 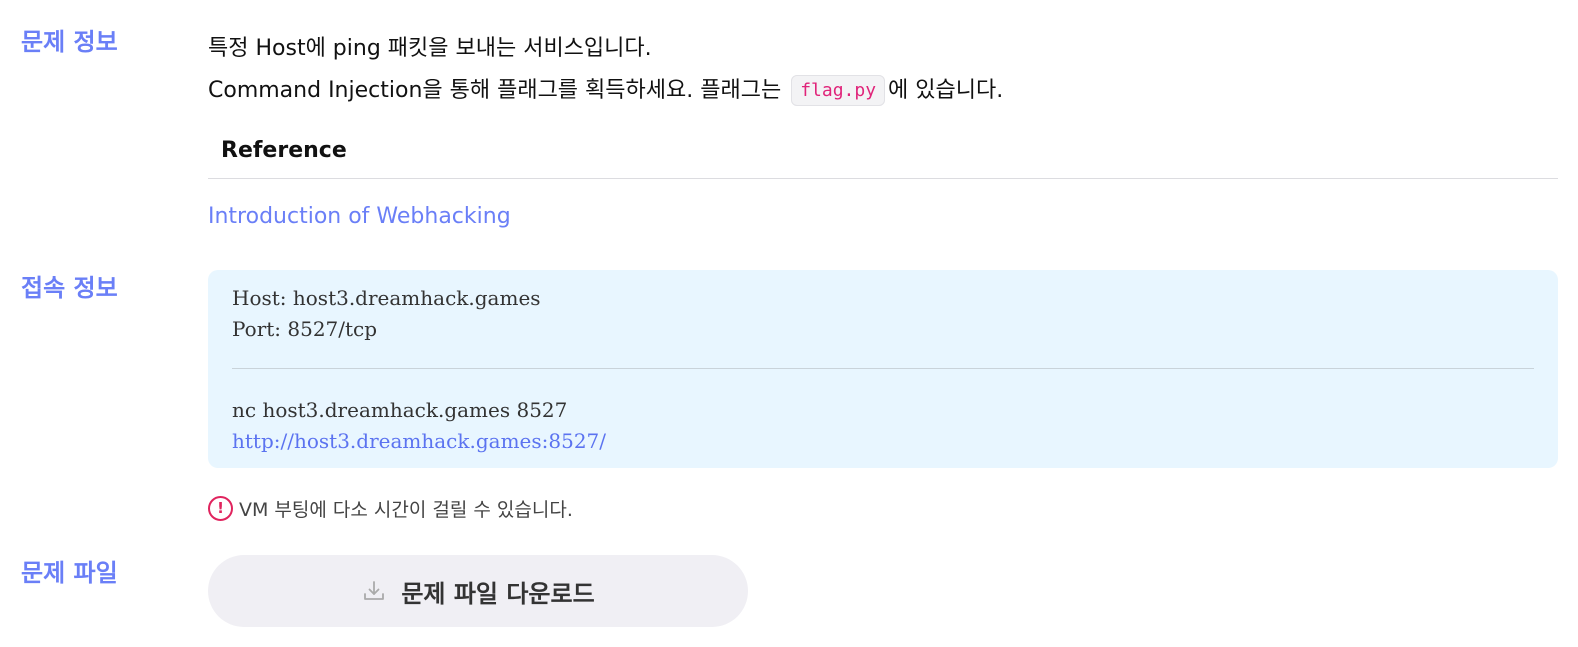 What do you see at coordinates (359, 216) in the screenshot?
I see `reference-link: Introduction of Webhacking` at bounding box center [359, 216].